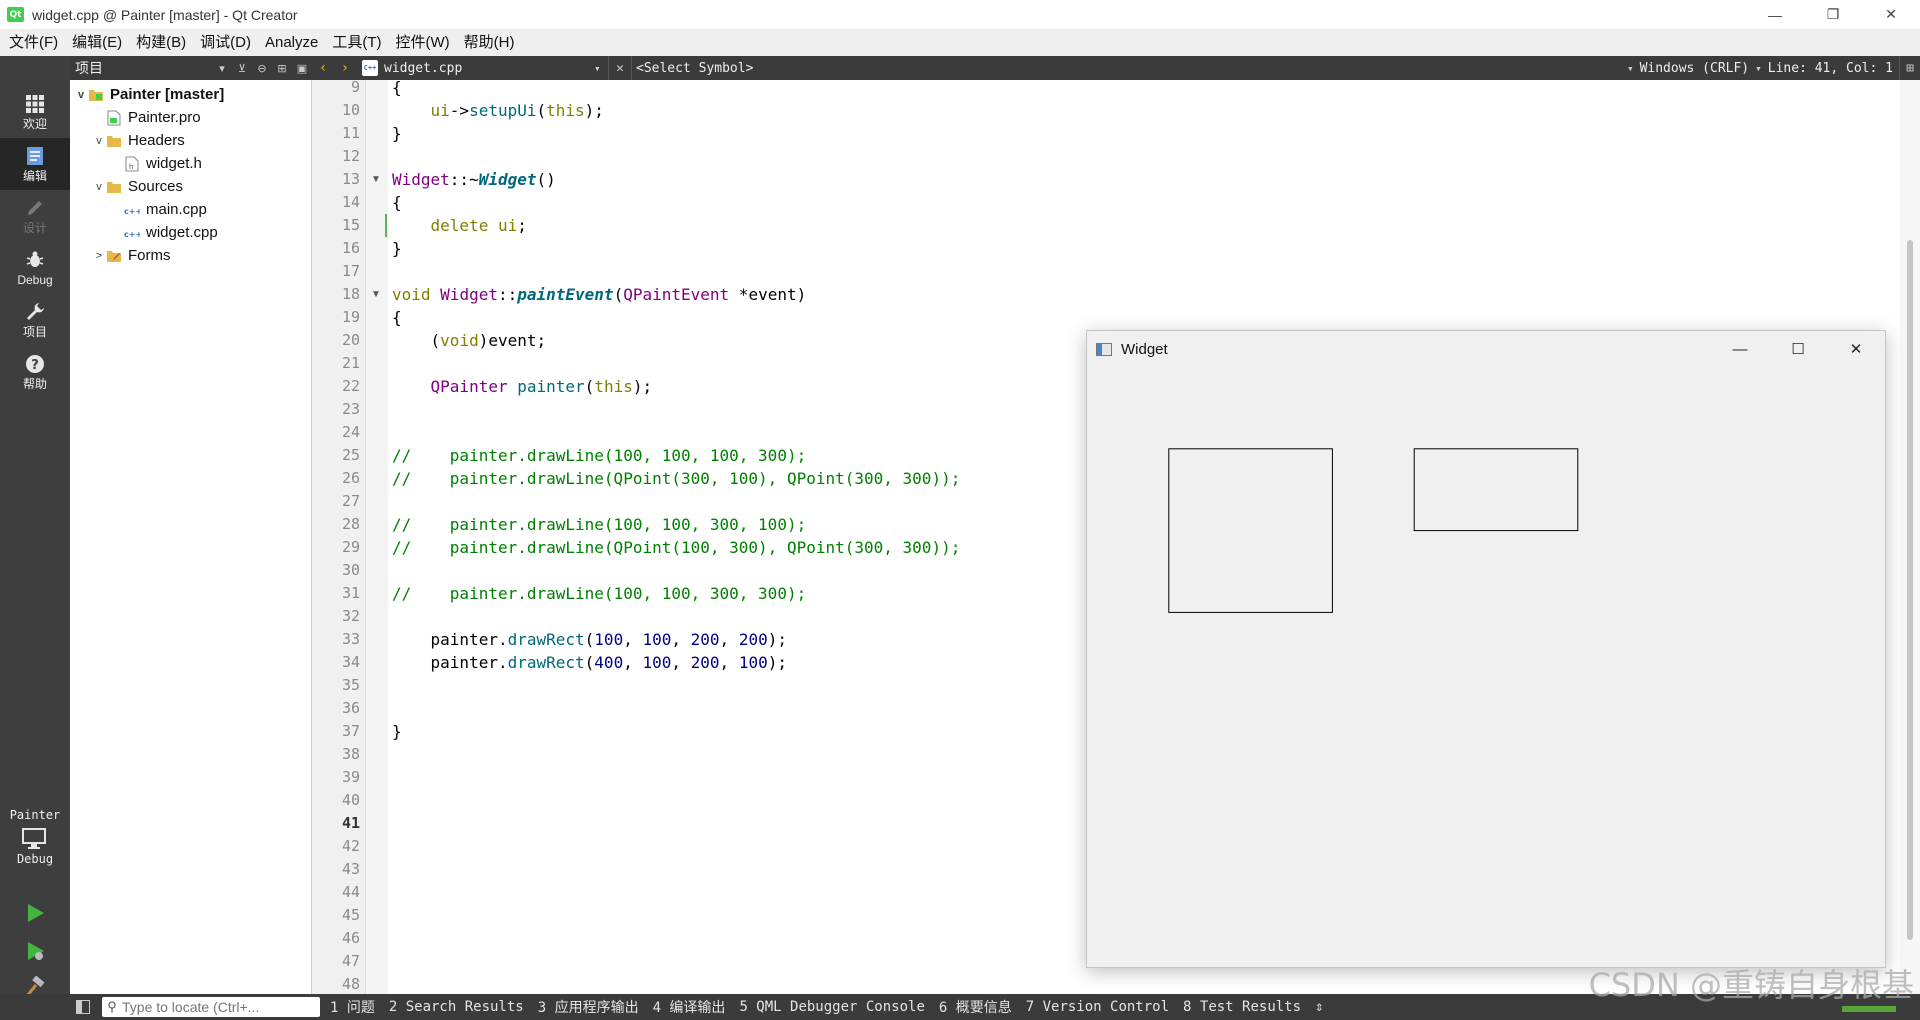 This screenshot has width=1920, height=1020. What do you see at coordinates (1856, 349) in the screenshot?
I see `widget-close-button: ✕` at bounding box center [1856, 349].